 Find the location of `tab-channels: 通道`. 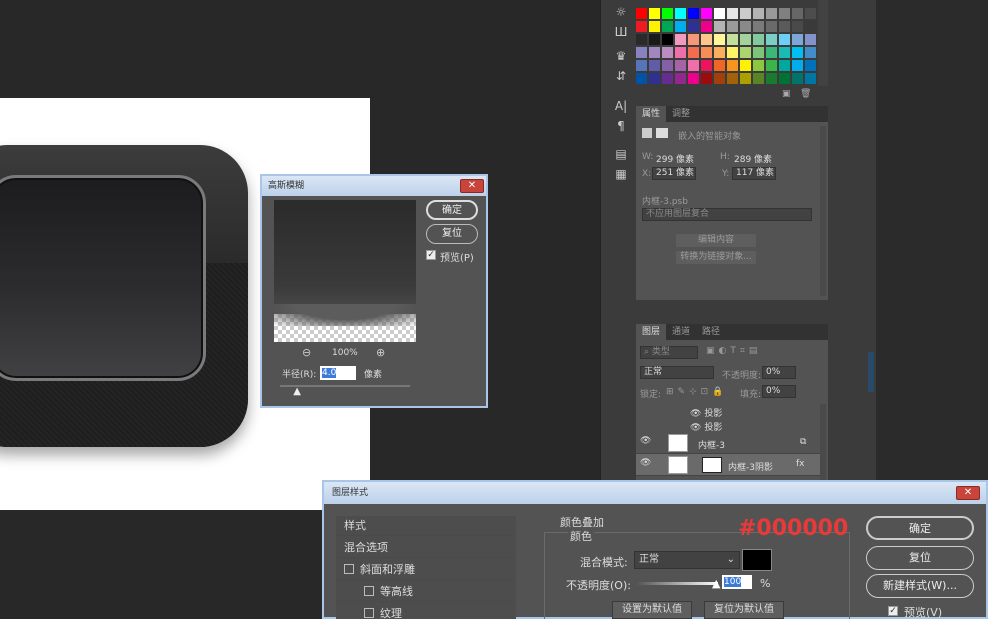

tab-channels: 通道 is located at coordinates (681, 332).